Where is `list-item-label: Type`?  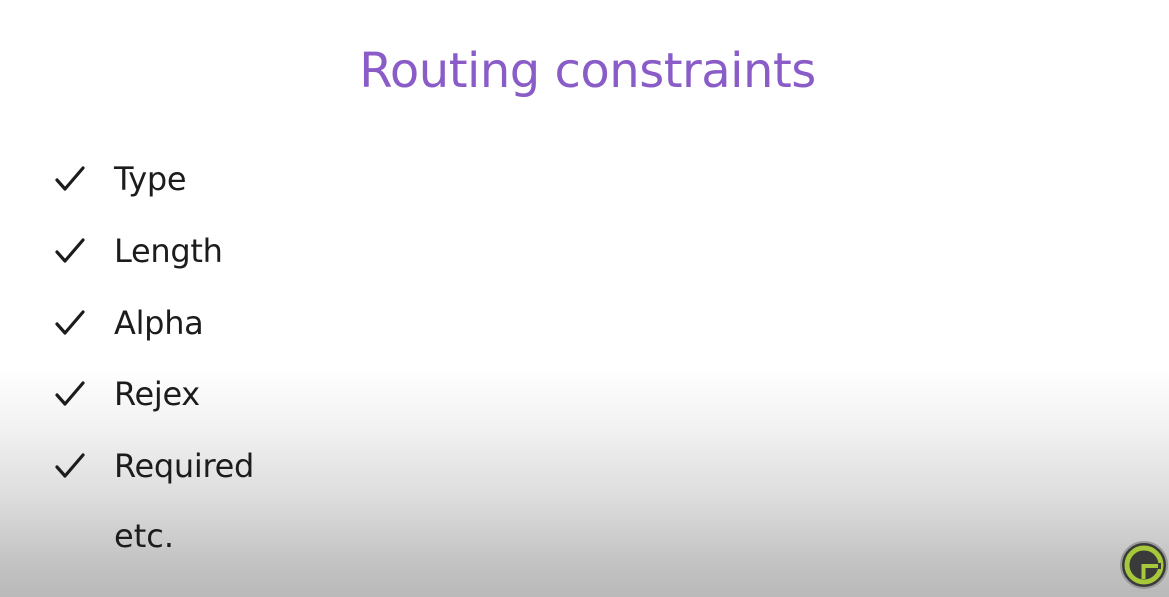 list-item-label: Type is located at coordinates (150, 179).